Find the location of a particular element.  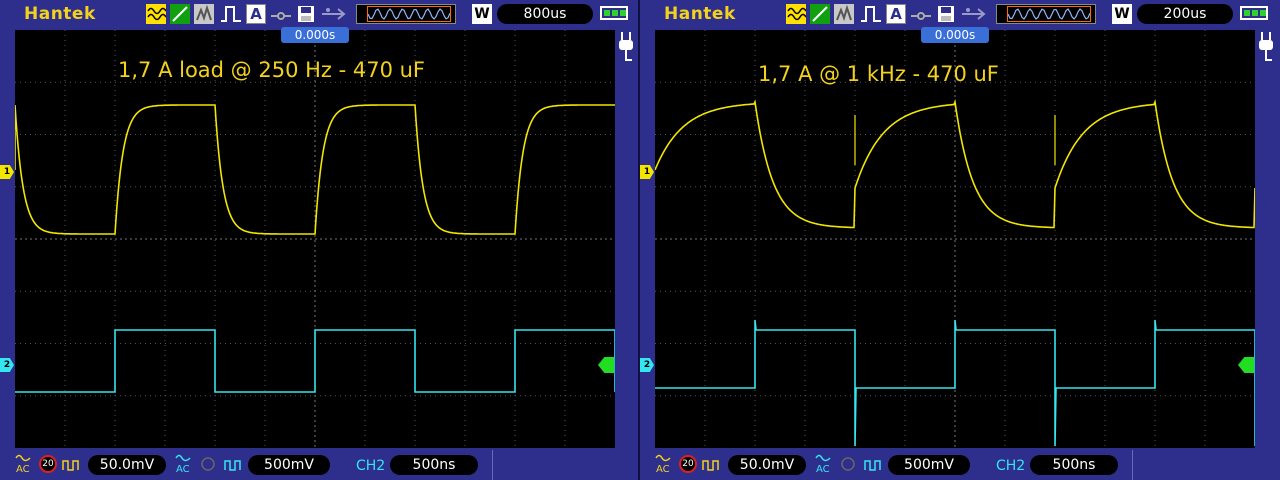

top-toolbar: Hantek A W 800us is located at coordinates (320, 14).